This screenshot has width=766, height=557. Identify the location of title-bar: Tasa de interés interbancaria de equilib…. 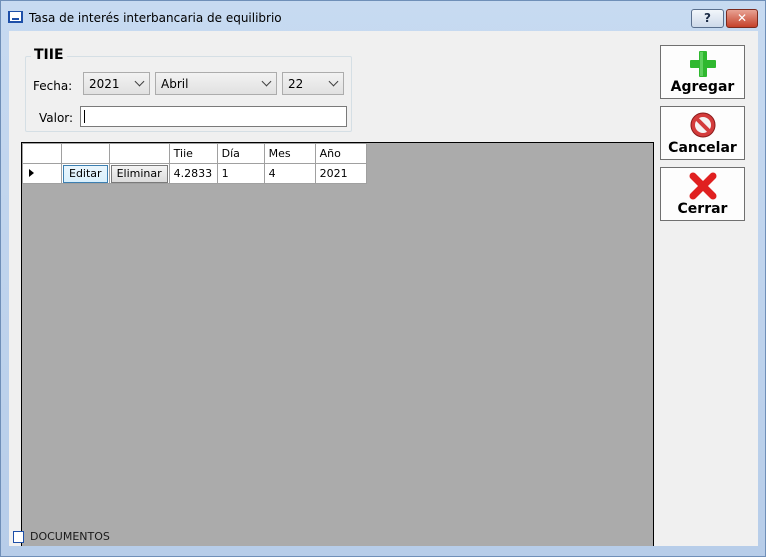
(383, 16).